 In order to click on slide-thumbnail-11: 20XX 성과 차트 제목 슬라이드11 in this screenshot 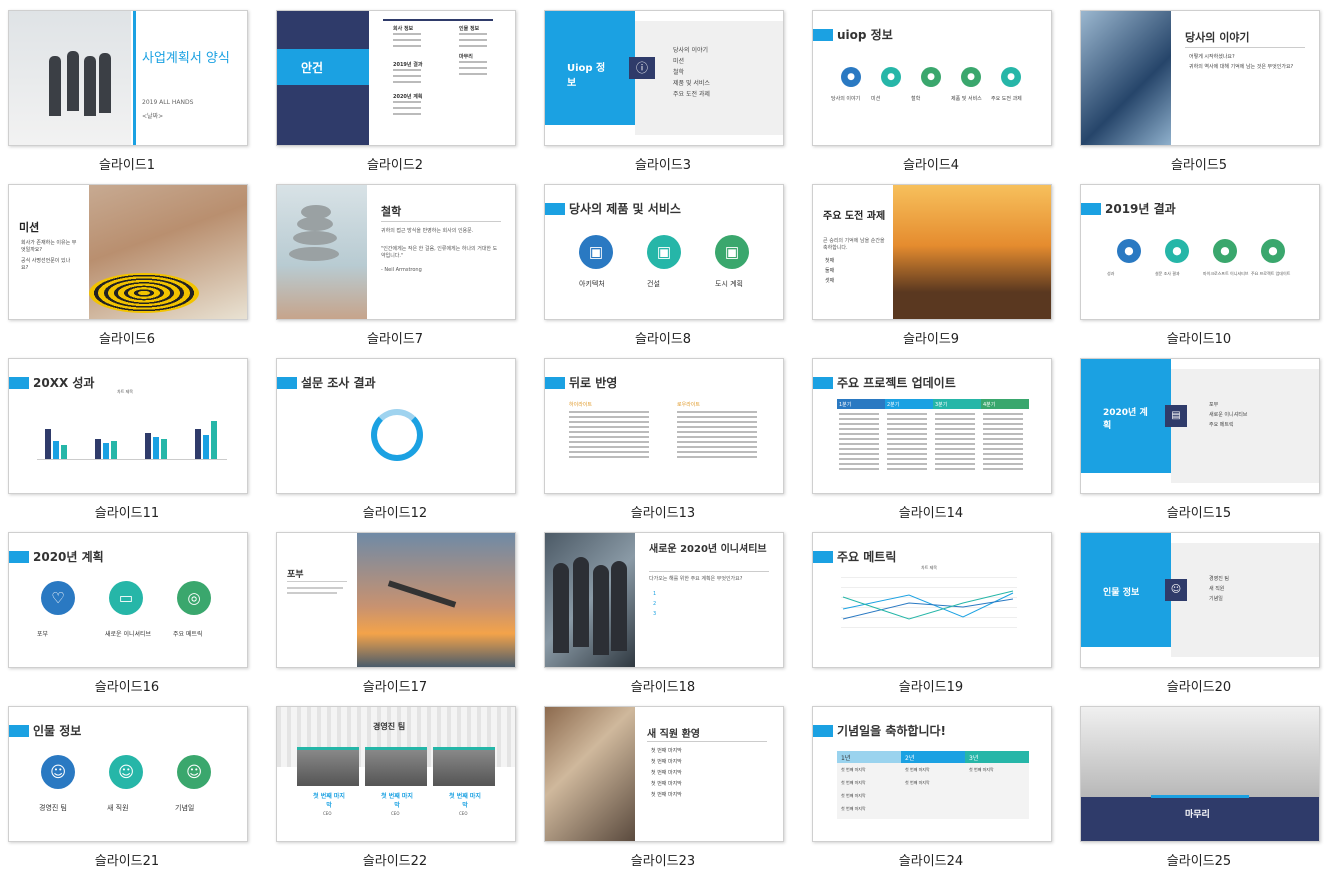, I will do `click(128, 442)`.